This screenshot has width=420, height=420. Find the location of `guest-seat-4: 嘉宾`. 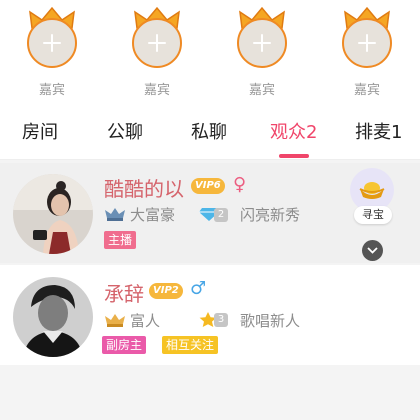

guest-seat-4: 嘉宾 is located at coordinates (367, 51).